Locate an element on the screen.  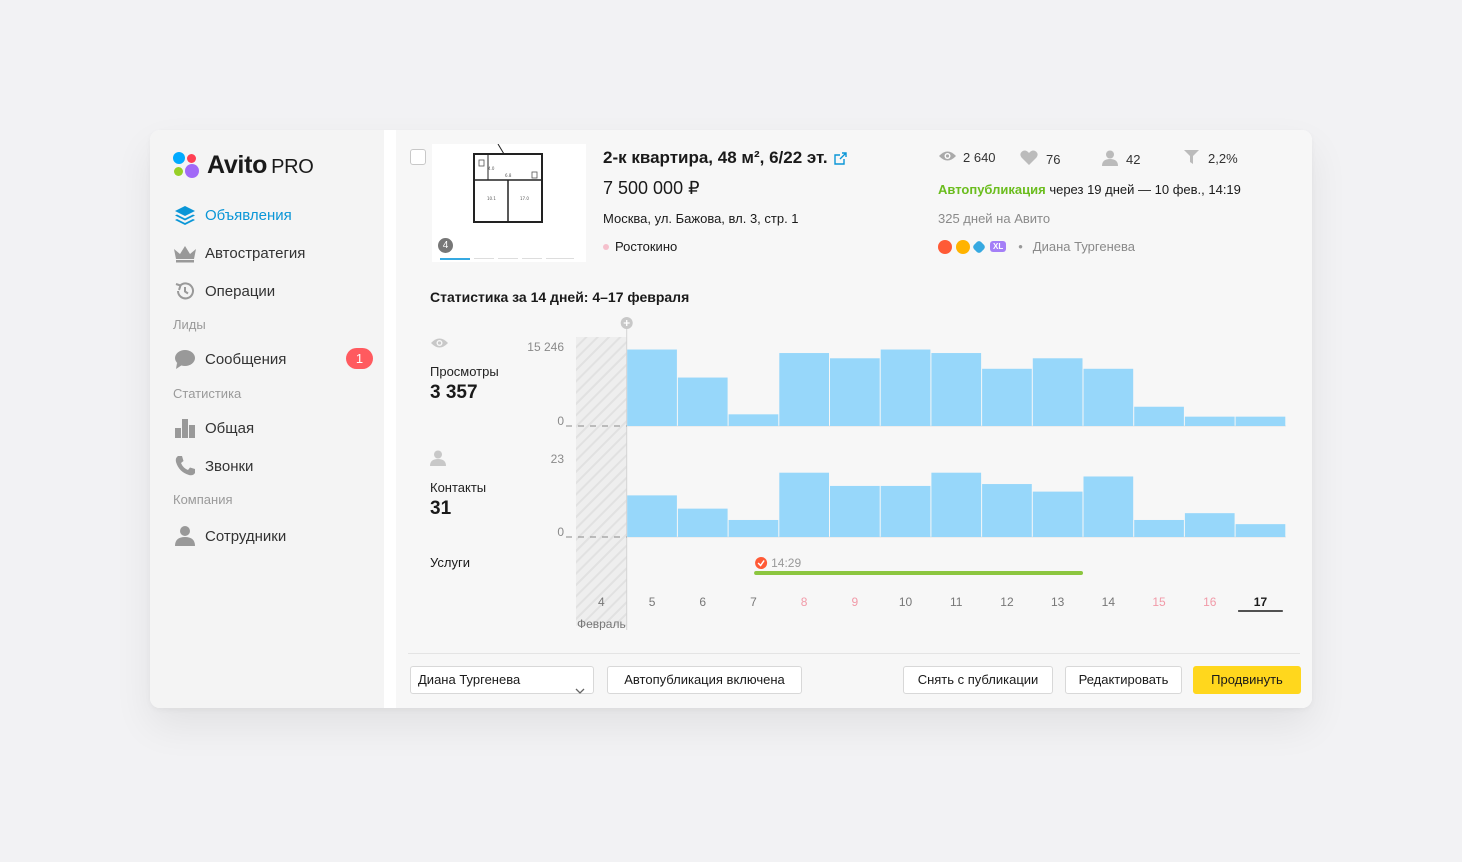
contacts-max-label: 23 is located at coordinates (557, 459).